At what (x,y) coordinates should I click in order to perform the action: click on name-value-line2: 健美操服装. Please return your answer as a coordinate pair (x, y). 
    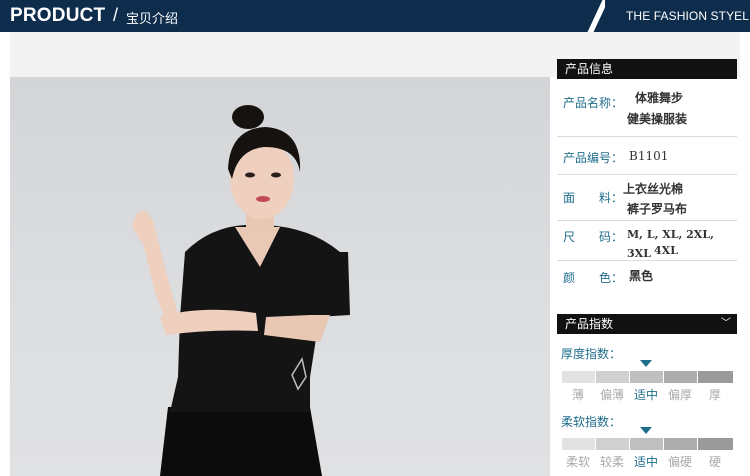
    Looking at the image, I should click on (657, 119).